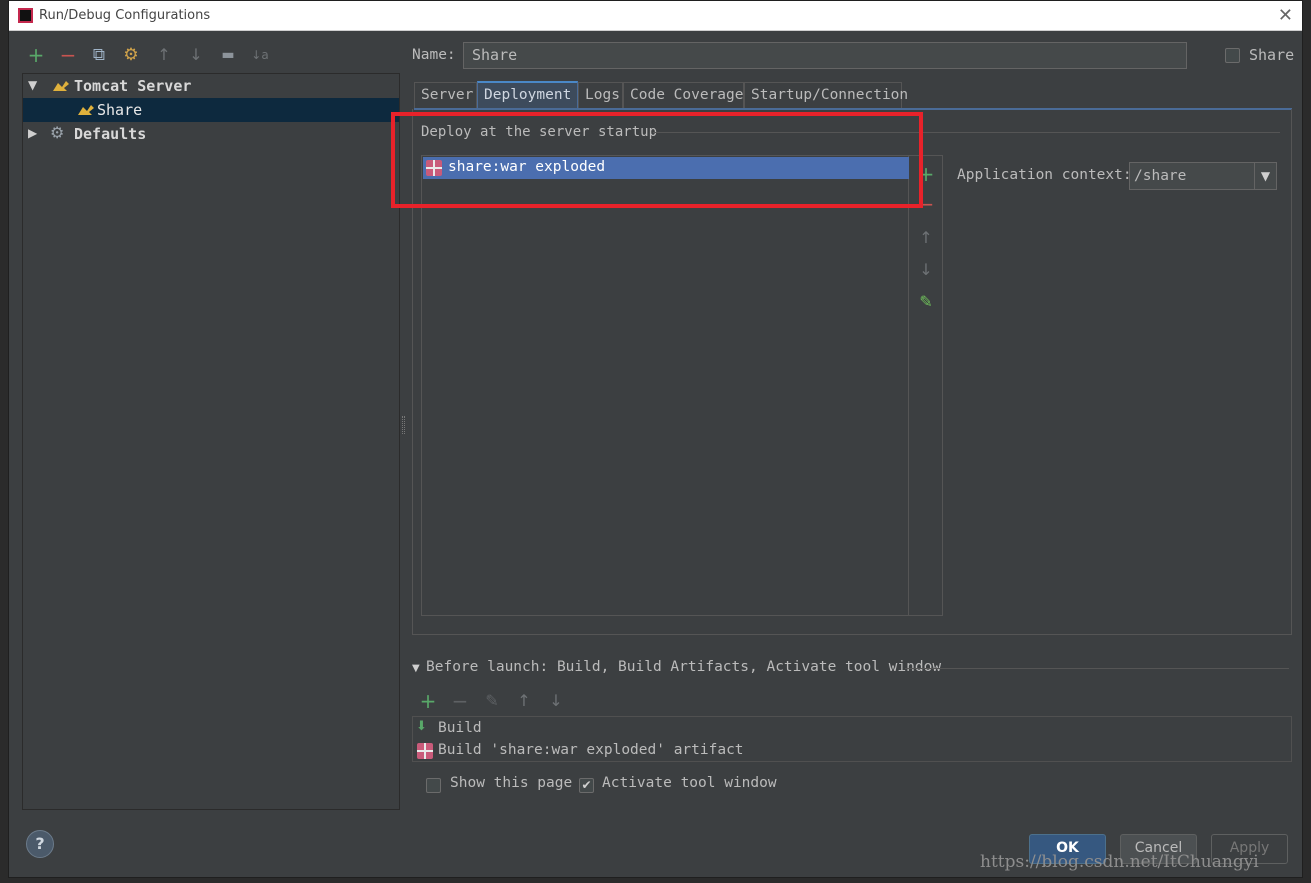  What do you see at coordinates (511, 783) in the screenshot?
I see `show-page-label: Show this page` at bounding box center [511, 783].